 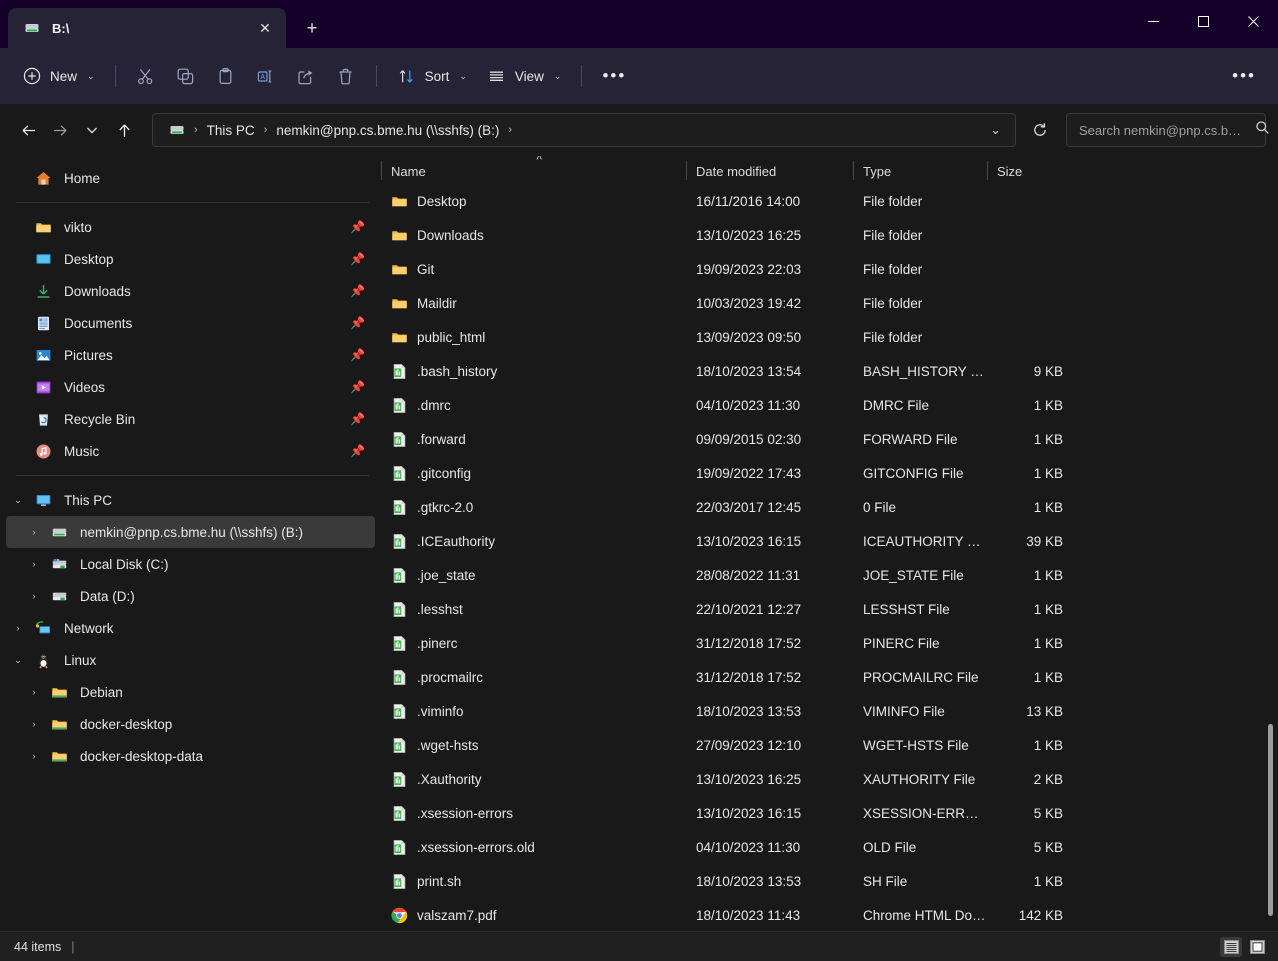 I want to click on column-header-size: Size, so click(x=1035, y=171).